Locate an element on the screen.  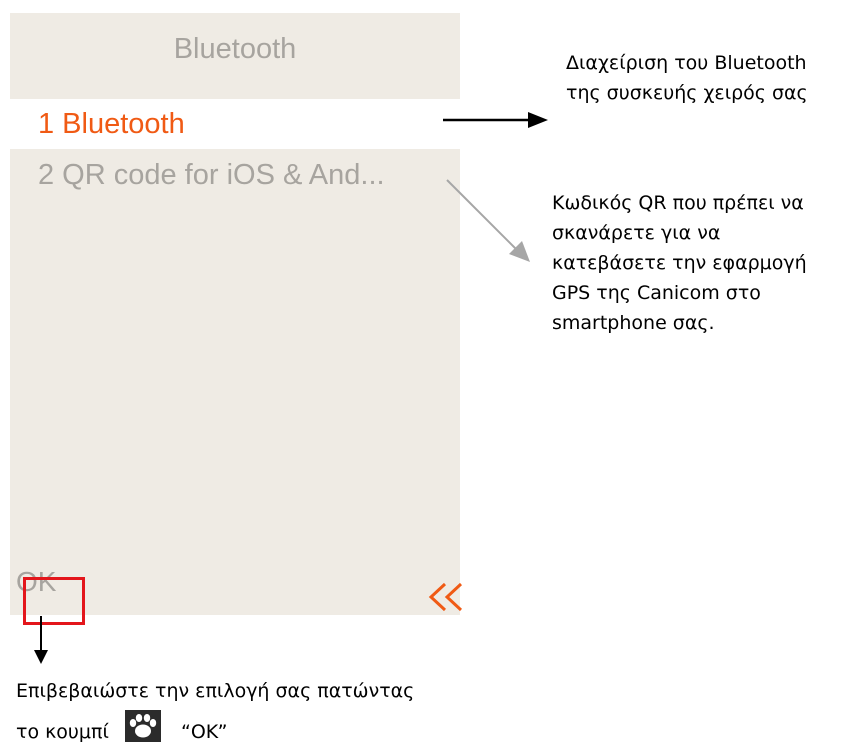
arrow-head-ok is located at coordinates (41, 657).